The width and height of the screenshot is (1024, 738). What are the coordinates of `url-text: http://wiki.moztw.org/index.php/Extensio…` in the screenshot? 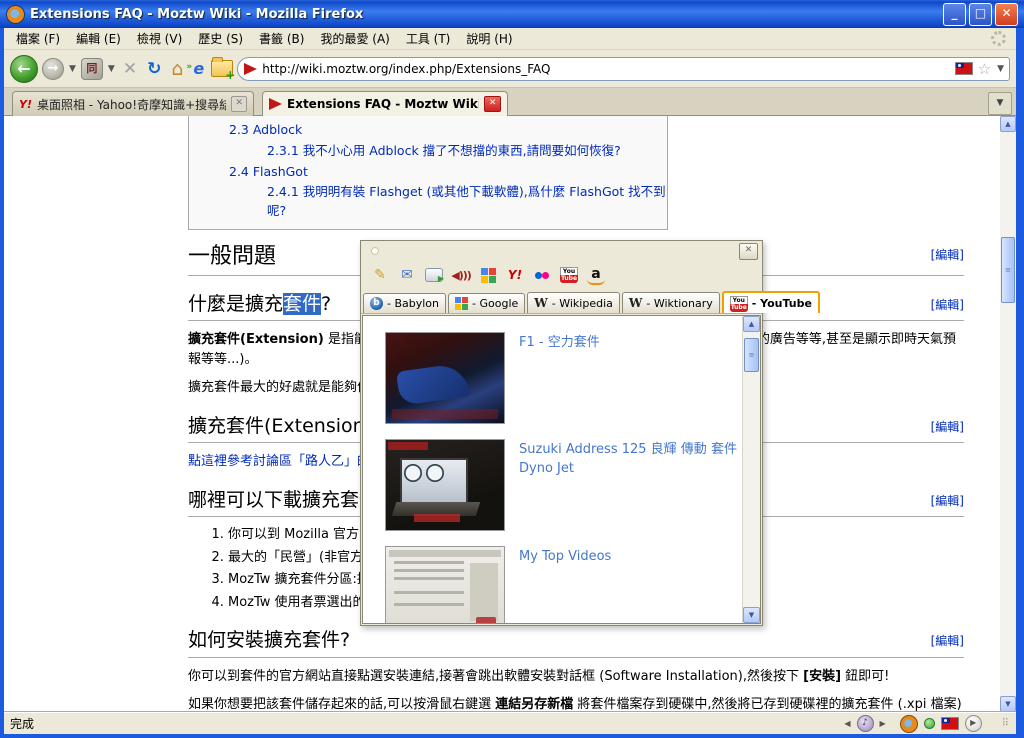 It's located at (605, 69).